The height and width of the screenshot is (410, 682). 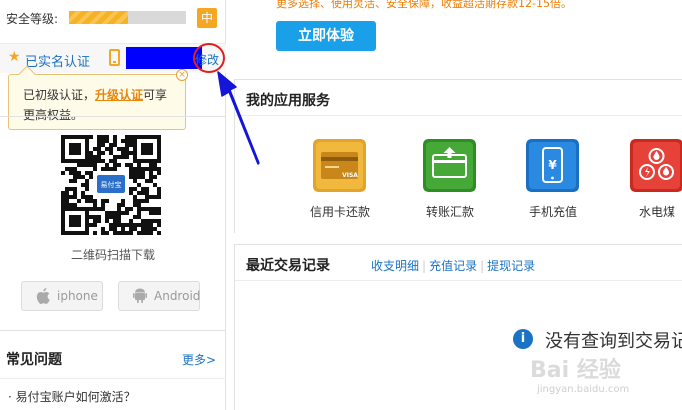 What do you see at coordinates (552, 165) in the screenshot?
I see `mobile-recharge-icon: ¥` at bounding box center [552, 165].